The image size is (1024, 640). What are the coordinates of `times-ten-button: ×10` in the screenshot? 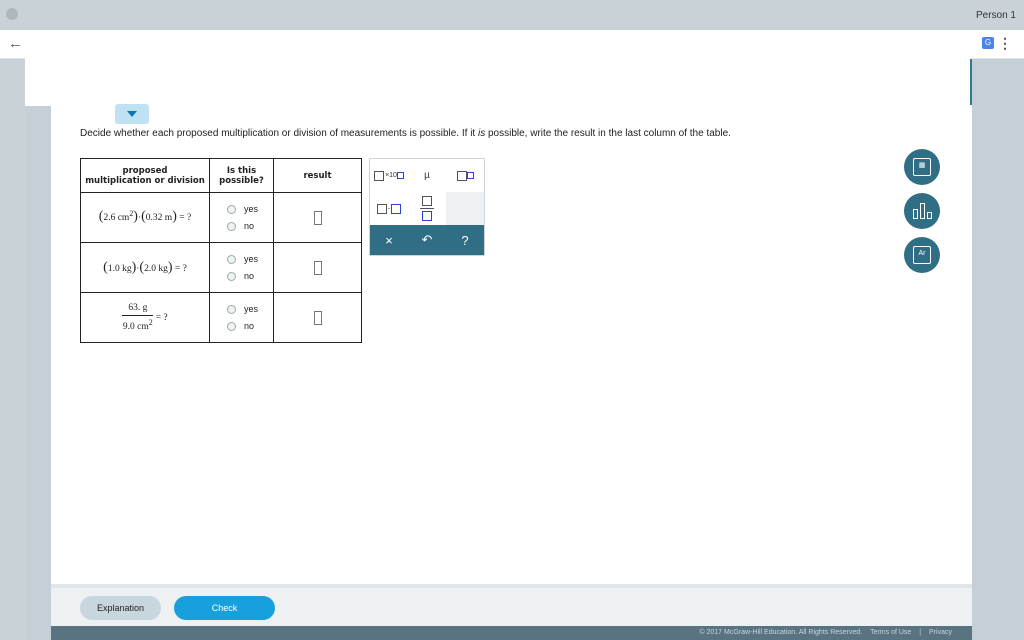 It's located at (389, 175).